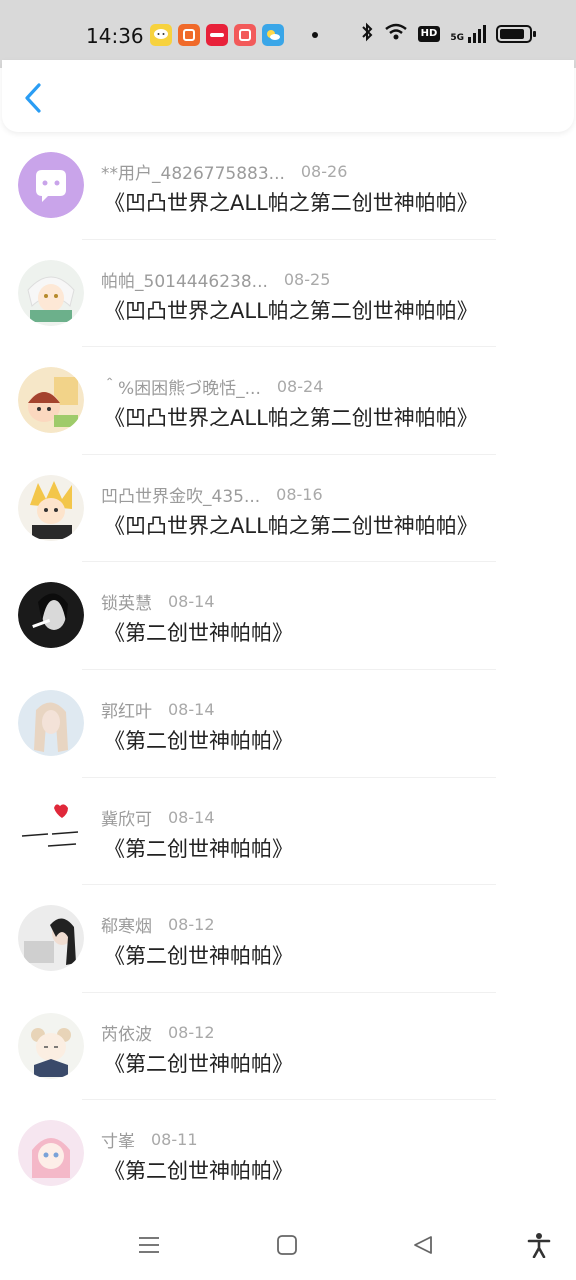 The width and height of the screenshot is (576, 1280). What do you see at coordinates (288, 832) in the screenshot?
I see `list-item: 冀欣可 08-14 《第二创世神帕帕》` at bounding box center [288, 832].